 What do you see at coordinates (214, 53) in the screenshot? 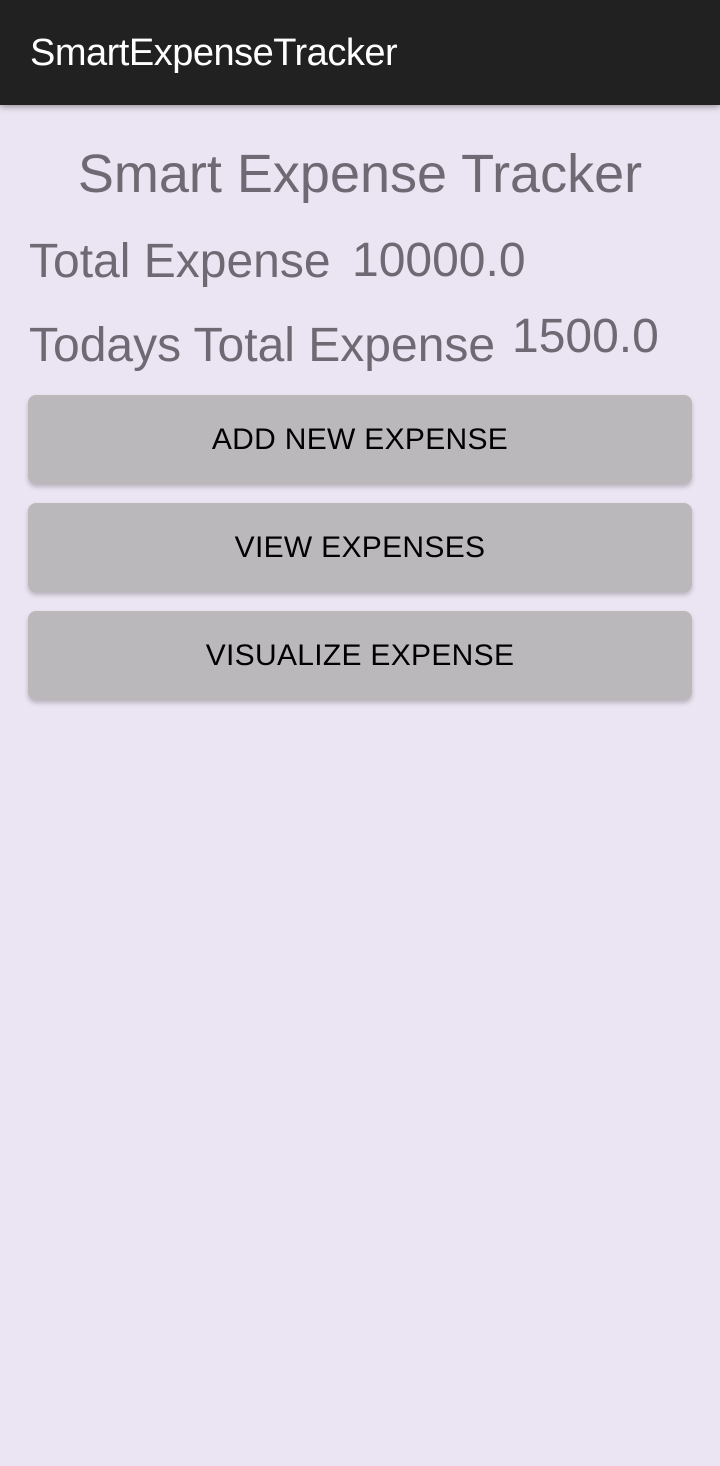
I see `app-bar-title: SmartExpenseTracker` at bounding box center [214, 53].